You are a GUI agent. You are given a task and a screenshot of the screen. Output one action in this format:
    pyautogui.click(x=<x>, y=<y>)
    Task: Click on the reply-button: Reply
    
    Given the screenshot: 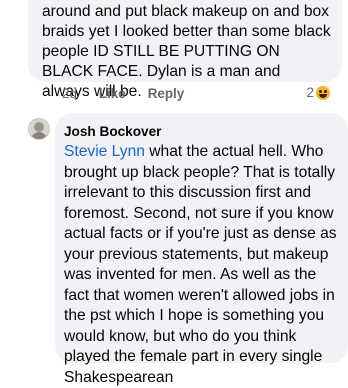 What is the action you would take?
    pyautogui.click(x=166, y=94)
    